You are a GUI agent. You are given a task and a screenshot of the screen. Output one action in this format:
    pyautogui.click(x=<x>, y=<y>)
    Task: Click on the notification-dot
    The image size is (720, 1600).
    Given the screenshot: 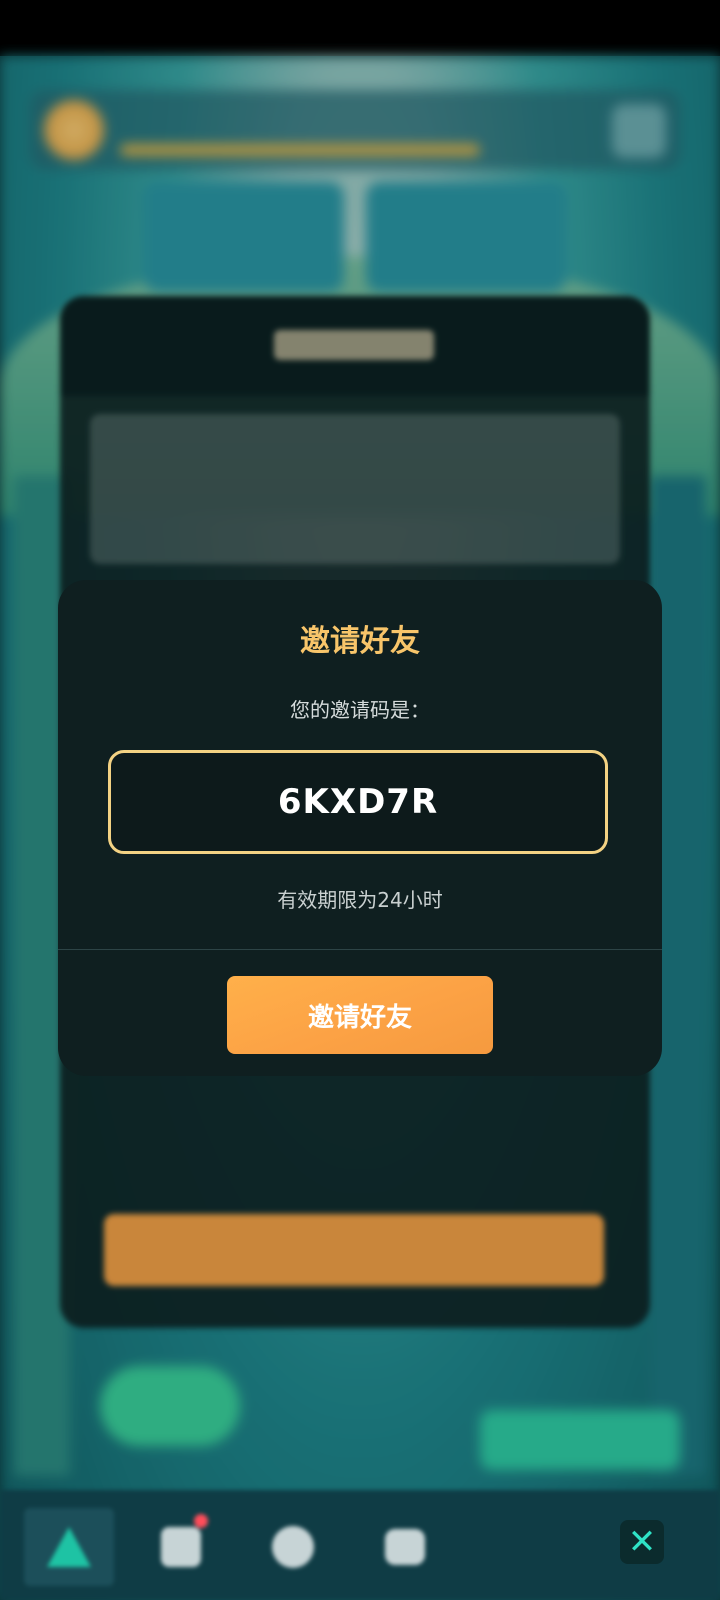 What is the action you would take?
    pyautogui.click(x=201, y=1521)
    